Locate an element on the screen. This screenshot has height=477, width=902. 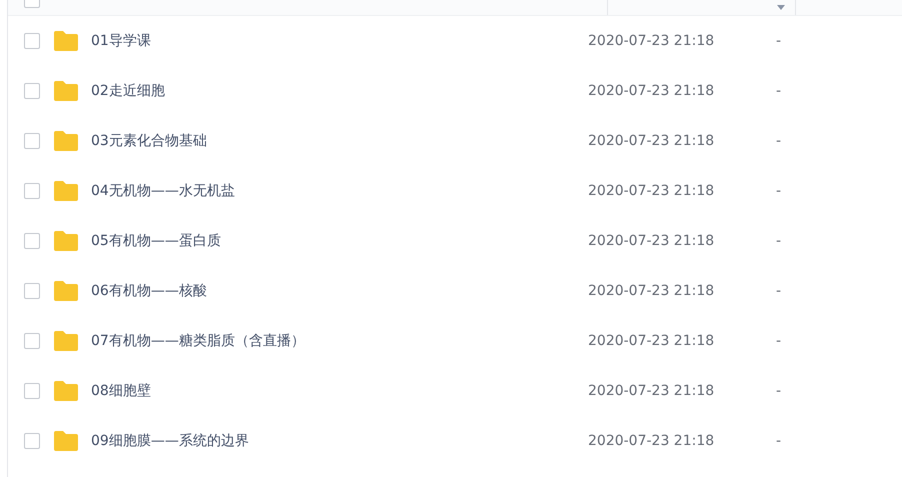
file-name: 06有机物——核酸 is located at coordinates (339, 291).